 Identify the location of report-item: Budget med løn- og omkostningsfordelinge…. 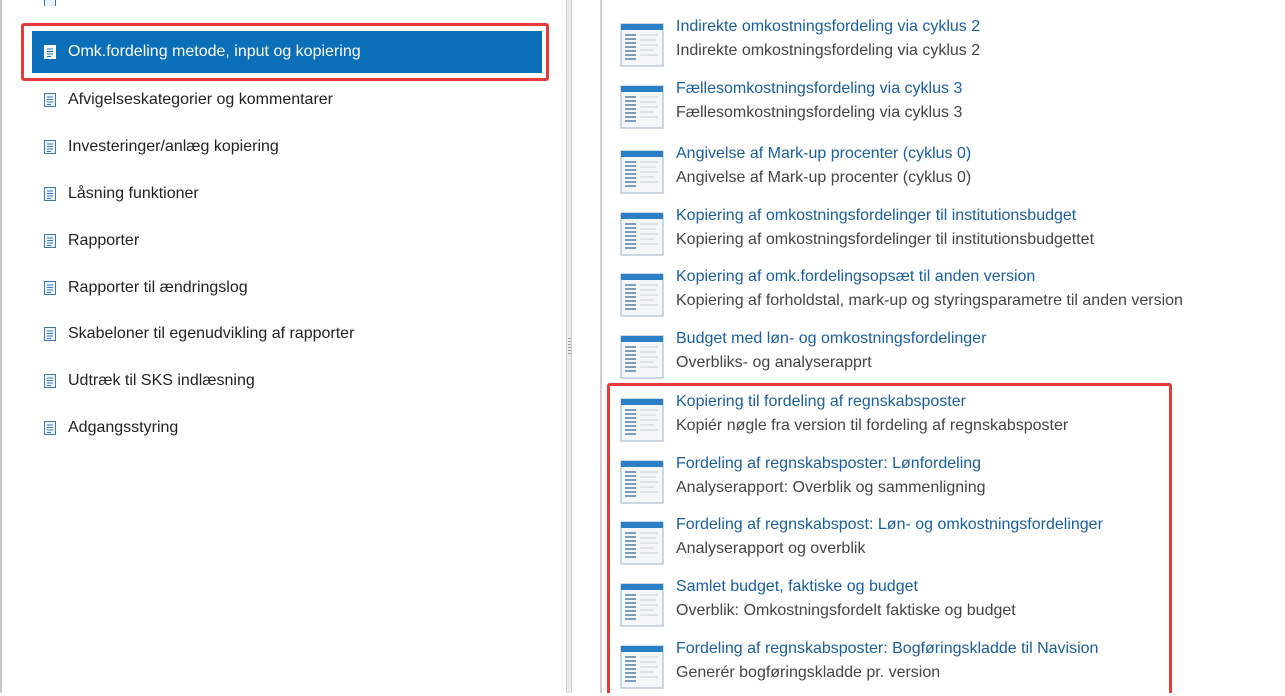
(950, 358).